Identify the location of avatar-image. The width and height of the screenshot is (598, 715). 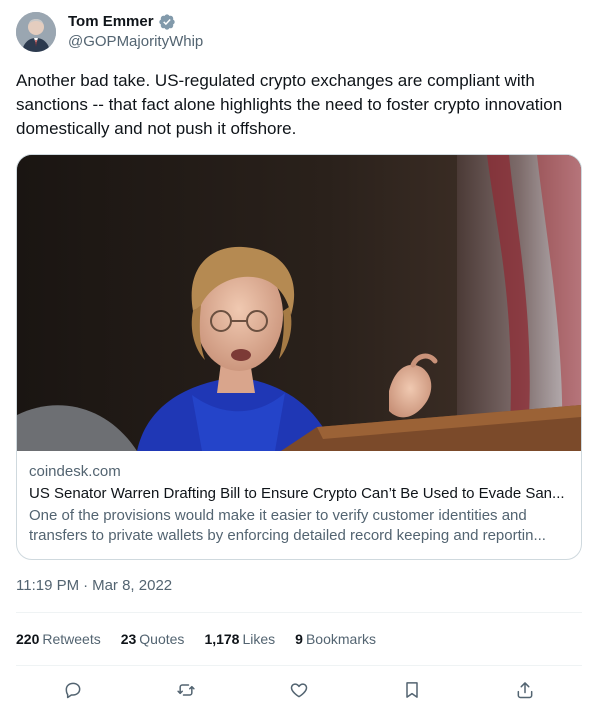
(36, 32).